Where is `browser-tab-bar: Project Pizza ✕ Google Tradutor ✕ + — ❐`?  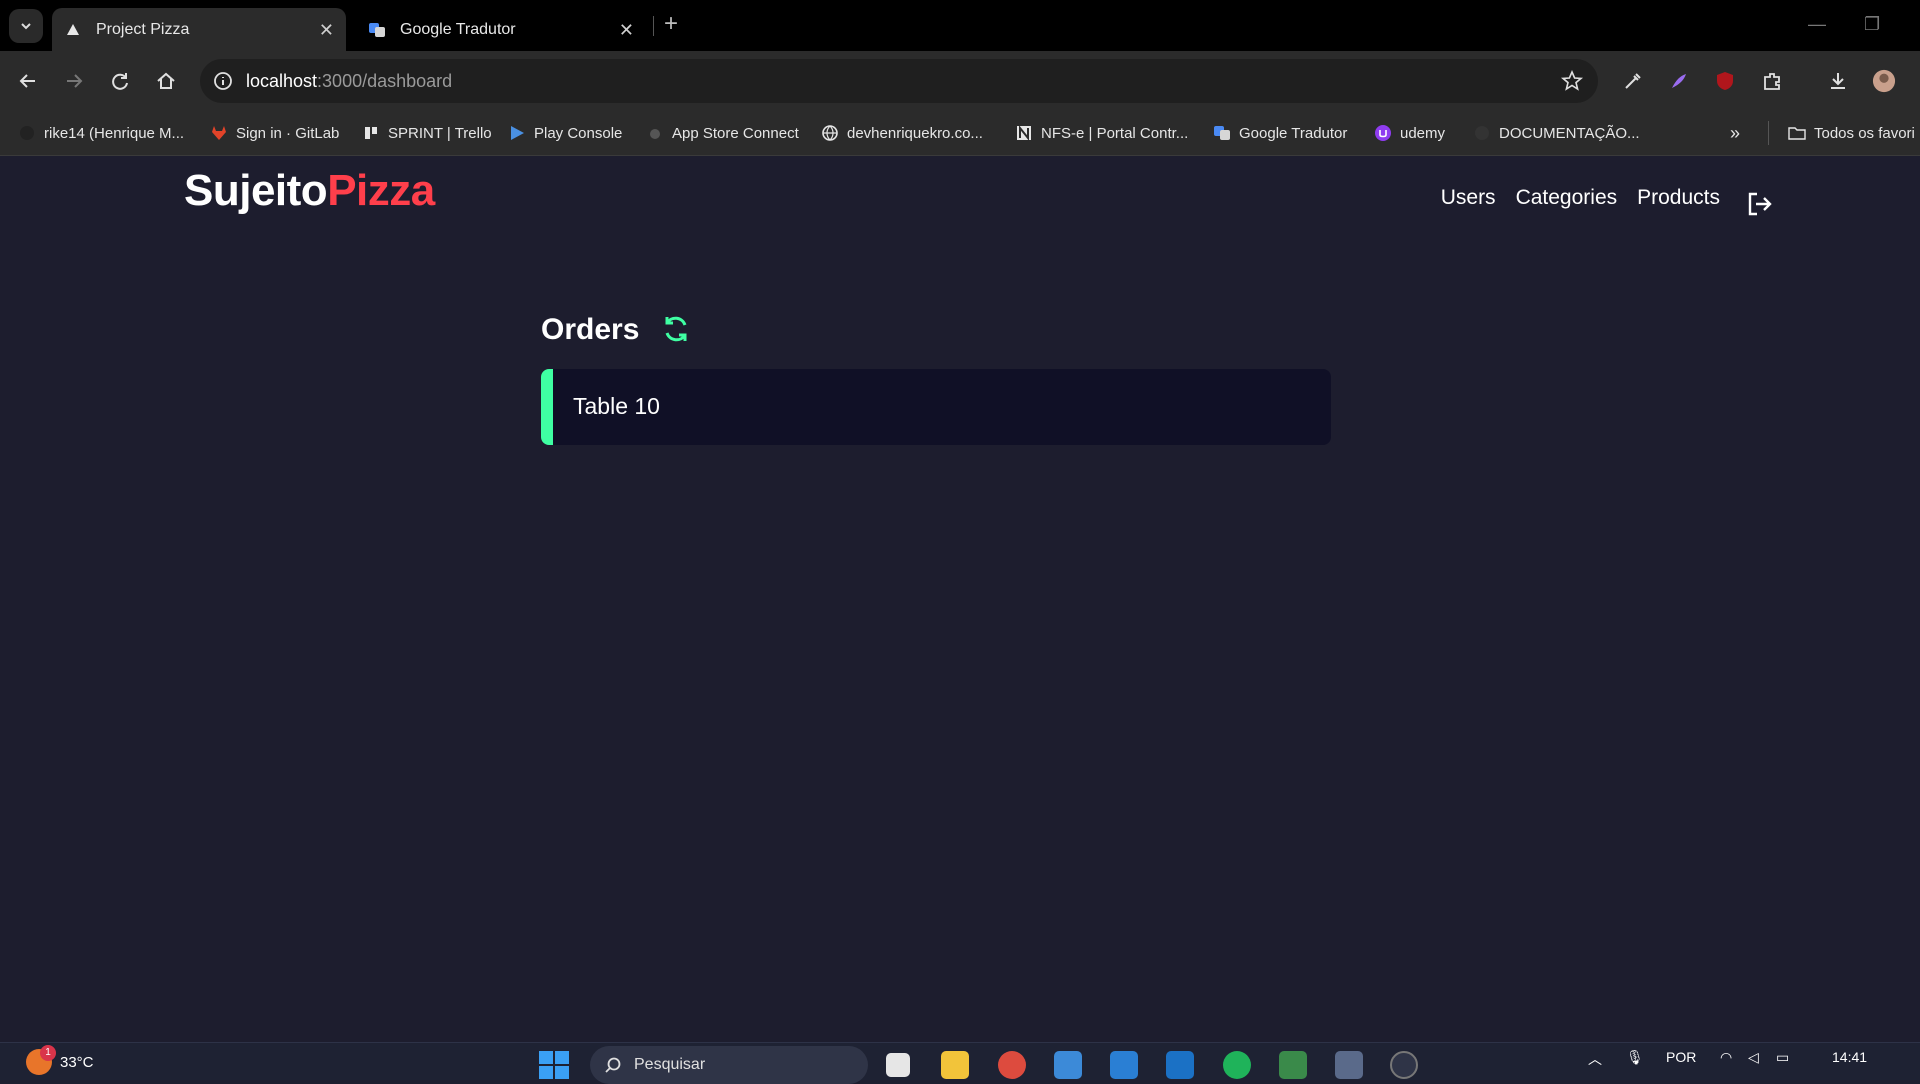 browser-tab-bar: Project Pizza ✕ Google Tradutor ✕ + — ❐ is located at coordinates (960, 25).